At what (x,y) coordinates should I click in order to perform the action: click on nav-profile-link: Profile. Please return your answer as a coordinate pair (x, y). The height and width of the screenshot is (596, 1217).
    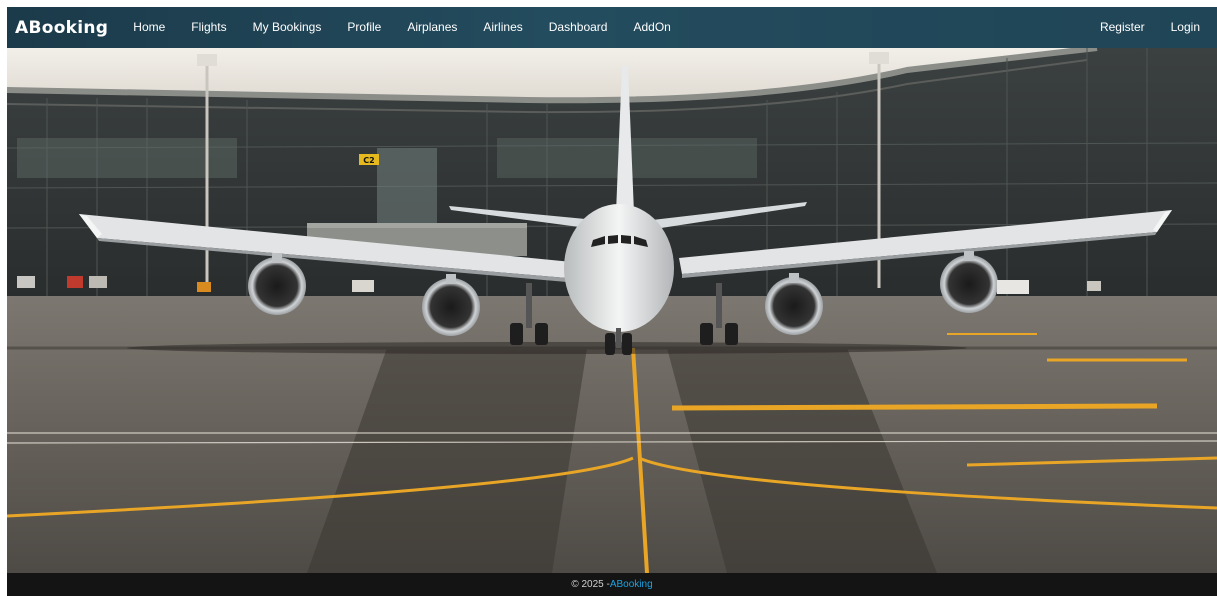
    Looking at the image, I should click on (364, 27).